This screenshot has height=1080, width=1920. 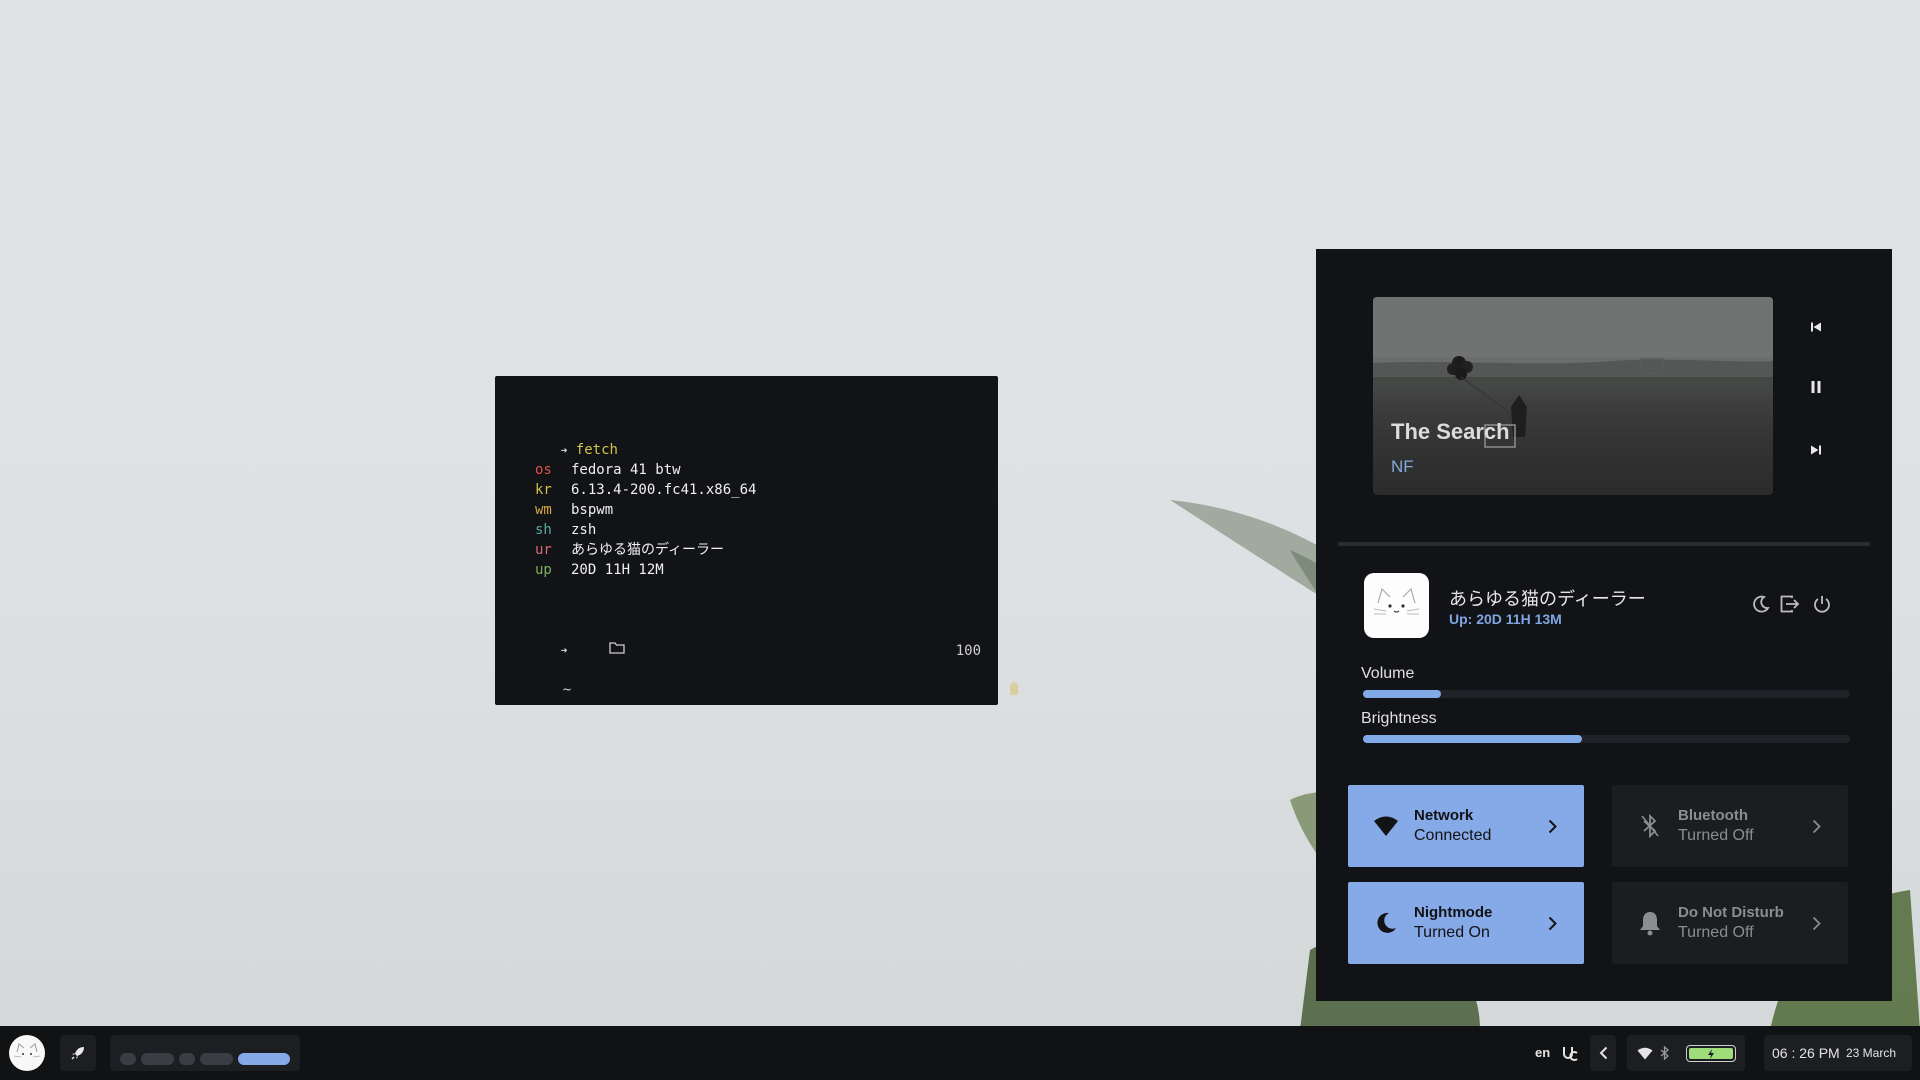 What do you see at coordinates (592, 650) in the screenshot?
I see `folder-icon` at bounding box center [592, 650].